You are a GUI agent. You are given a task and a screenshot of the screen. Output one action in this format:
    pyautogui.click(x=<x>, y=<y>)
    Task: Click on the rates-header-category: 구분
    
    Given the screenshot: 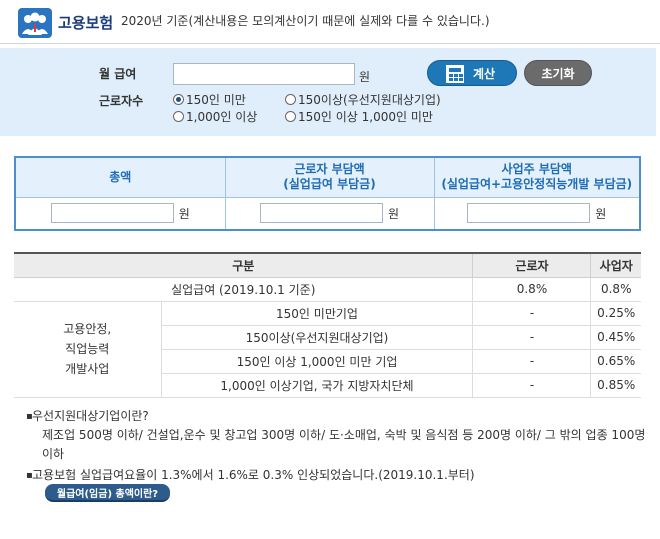 What is the action you would take?
    pyautogui.click(x=243, y=265)
    